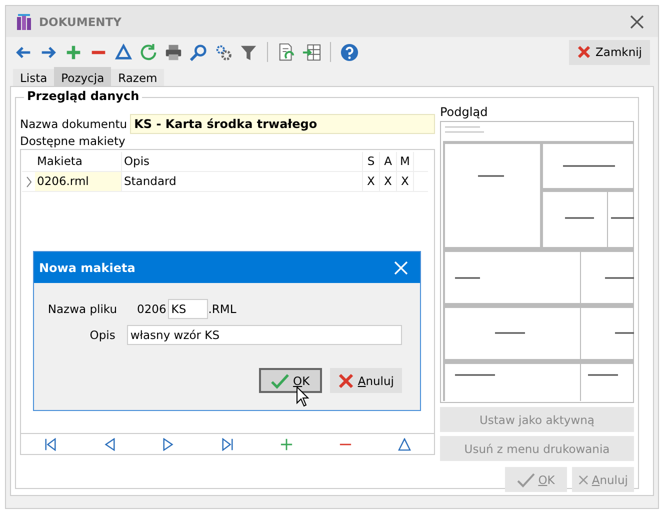 This screenshot has width=667, height=515. Describe the element at coordinates (74, 124) in the screenshot. I see `field-label: Nazwa dokumentu` at that location.